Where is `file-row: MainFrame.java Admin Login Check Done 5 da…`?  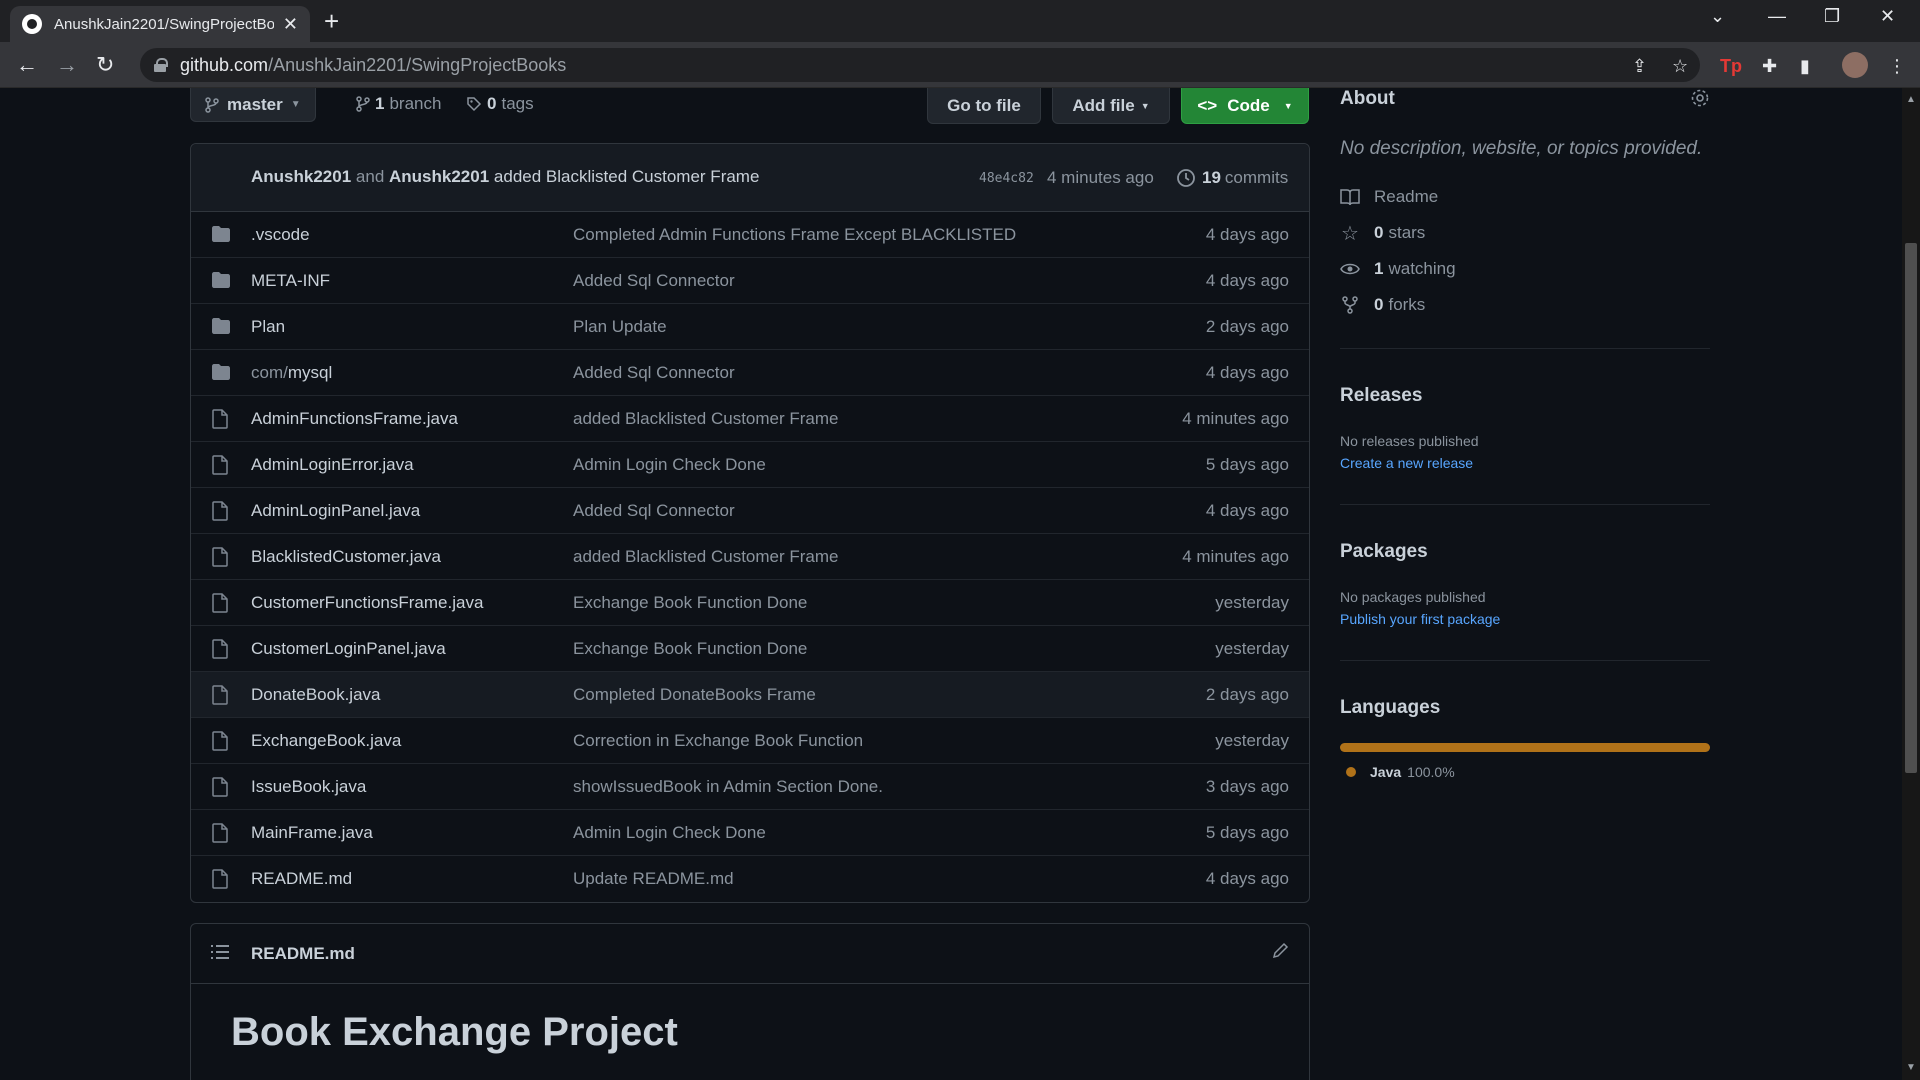
file-row: MainFrame.java Admin Login Check Done 5 da… is located at coordinates (750, 833).